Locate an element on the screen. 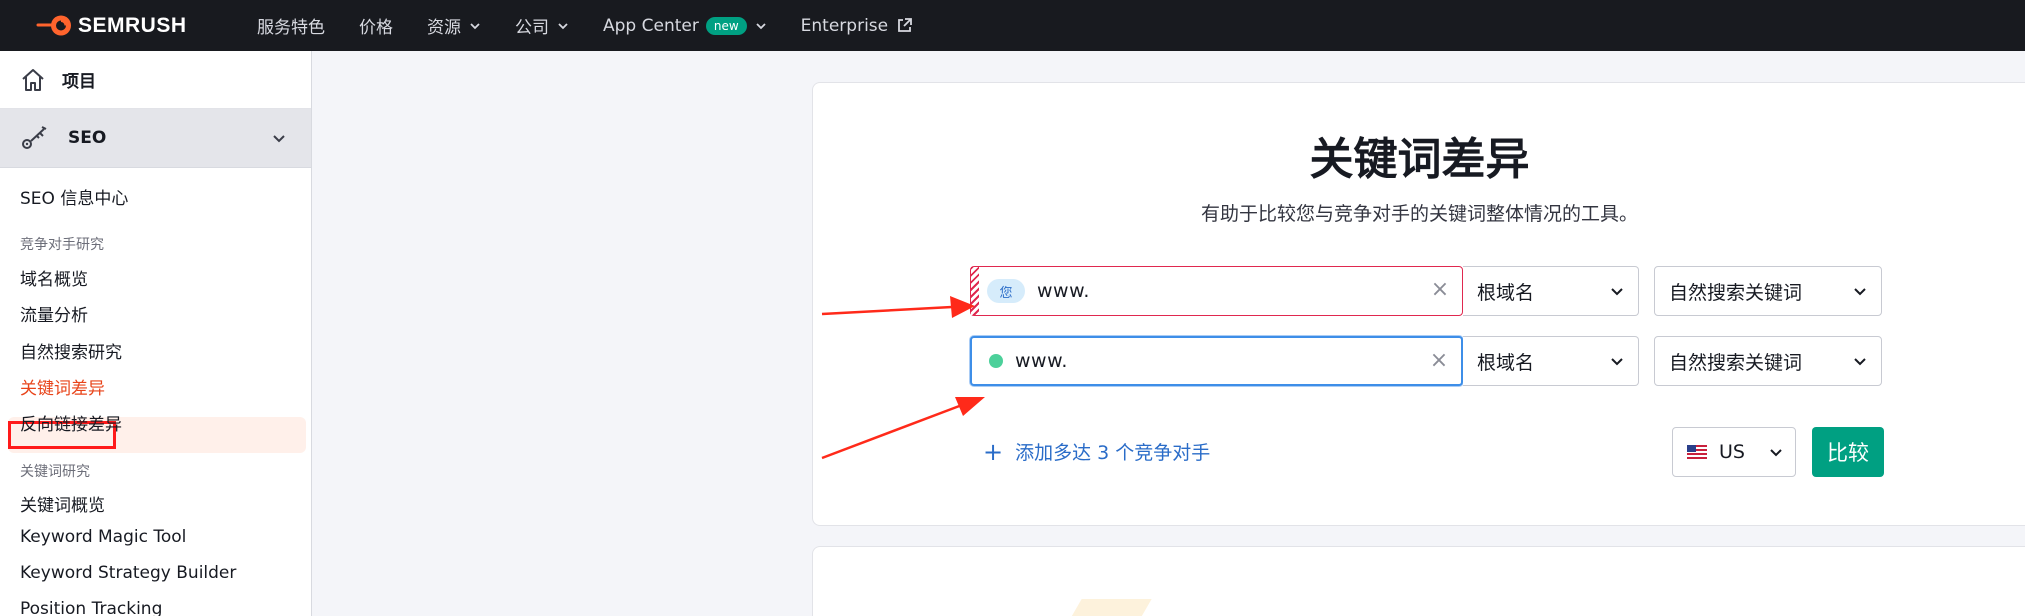 Image resolution: width=2025 pixels, height=616 pixels. you-badge: 您 is located at coordinates (1006, 291).